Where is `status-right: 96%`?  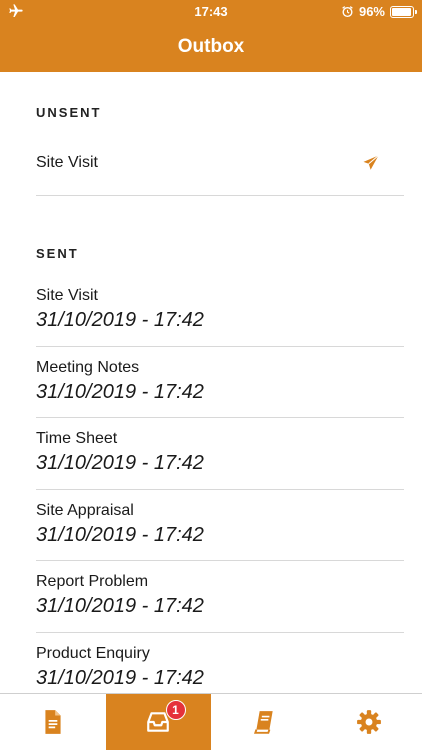
status-right: 96% is located at coordinates (379, 11).